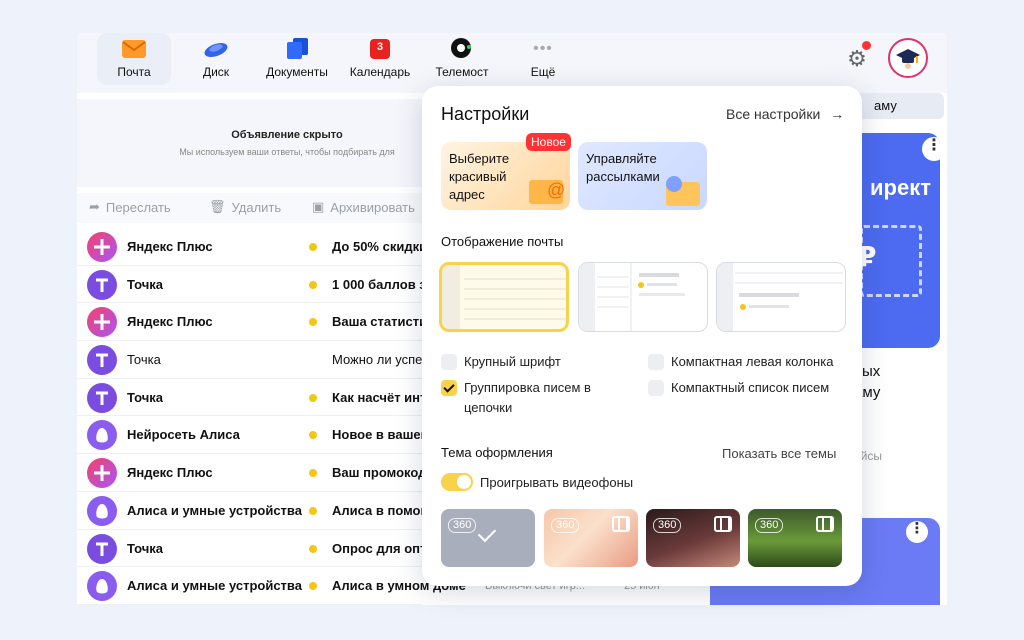  I want to click on nav-label: Телемост, so click(462, 72).